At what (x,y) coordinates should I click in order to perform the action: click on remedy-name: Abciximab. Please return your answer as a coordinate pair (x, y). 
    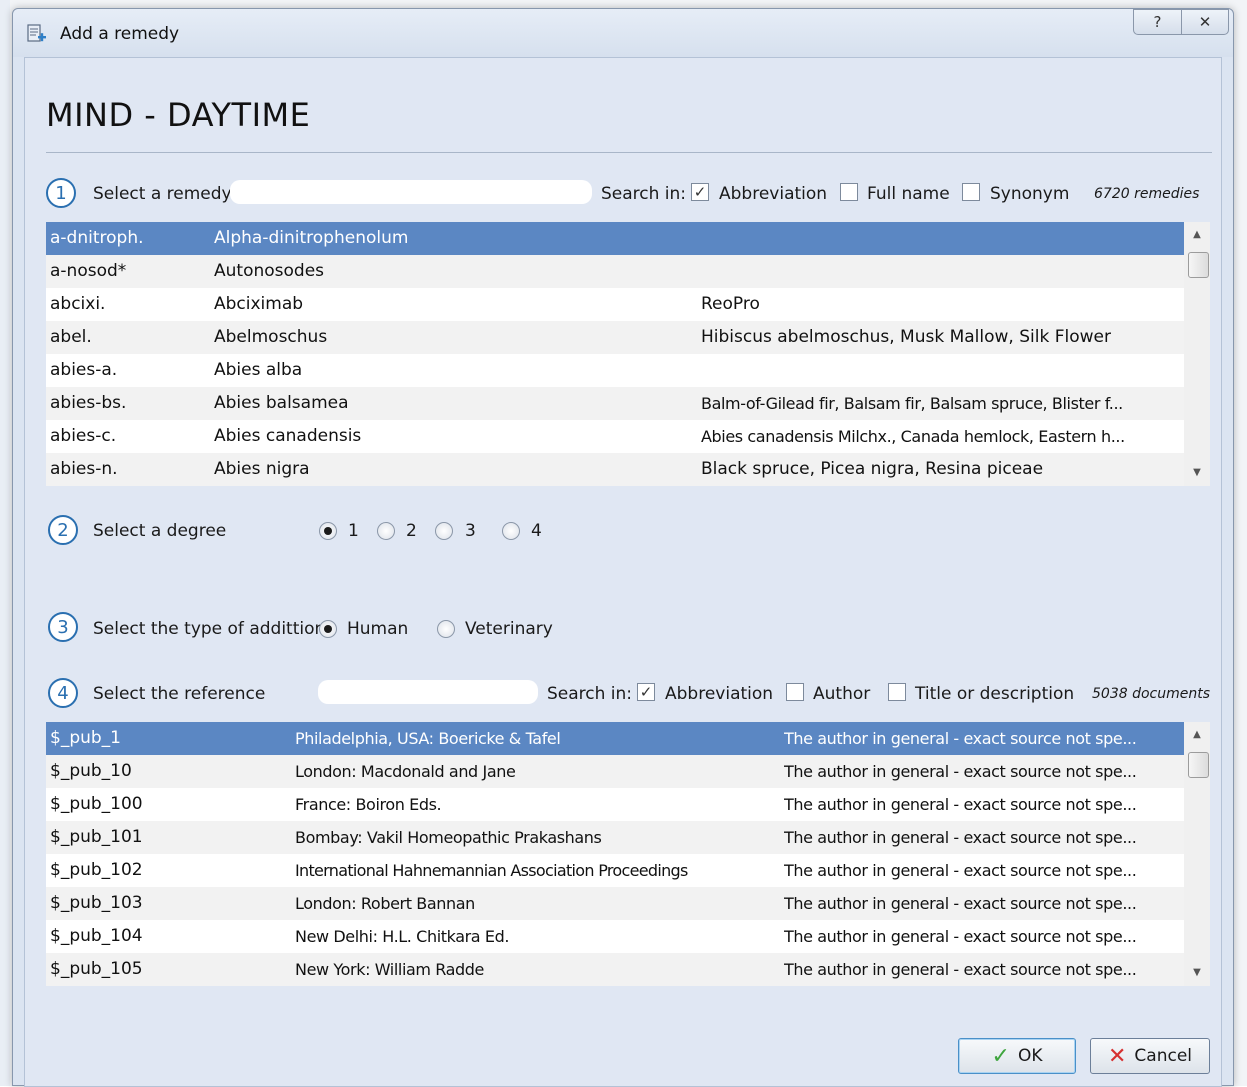
    Looking at the image, I should click on (259, 304).